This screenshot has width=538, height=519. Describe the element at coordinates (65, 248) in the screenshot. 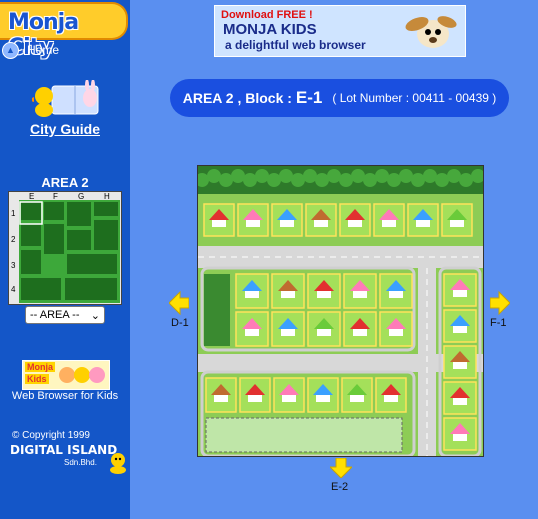

I see `area-minimap: E F G H 1 2 3 4` at that location.